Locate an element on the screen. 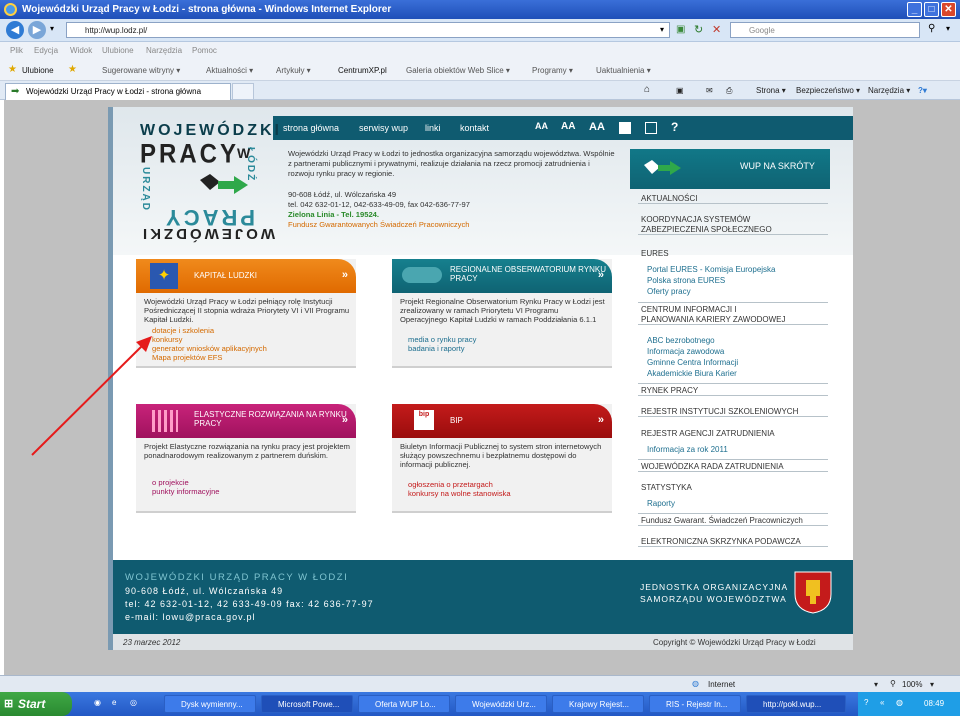 The width and height of the screenshot is (960, 716). link-przetargi: ogłoszenia o przetargach is located at coordinates (459, 484).